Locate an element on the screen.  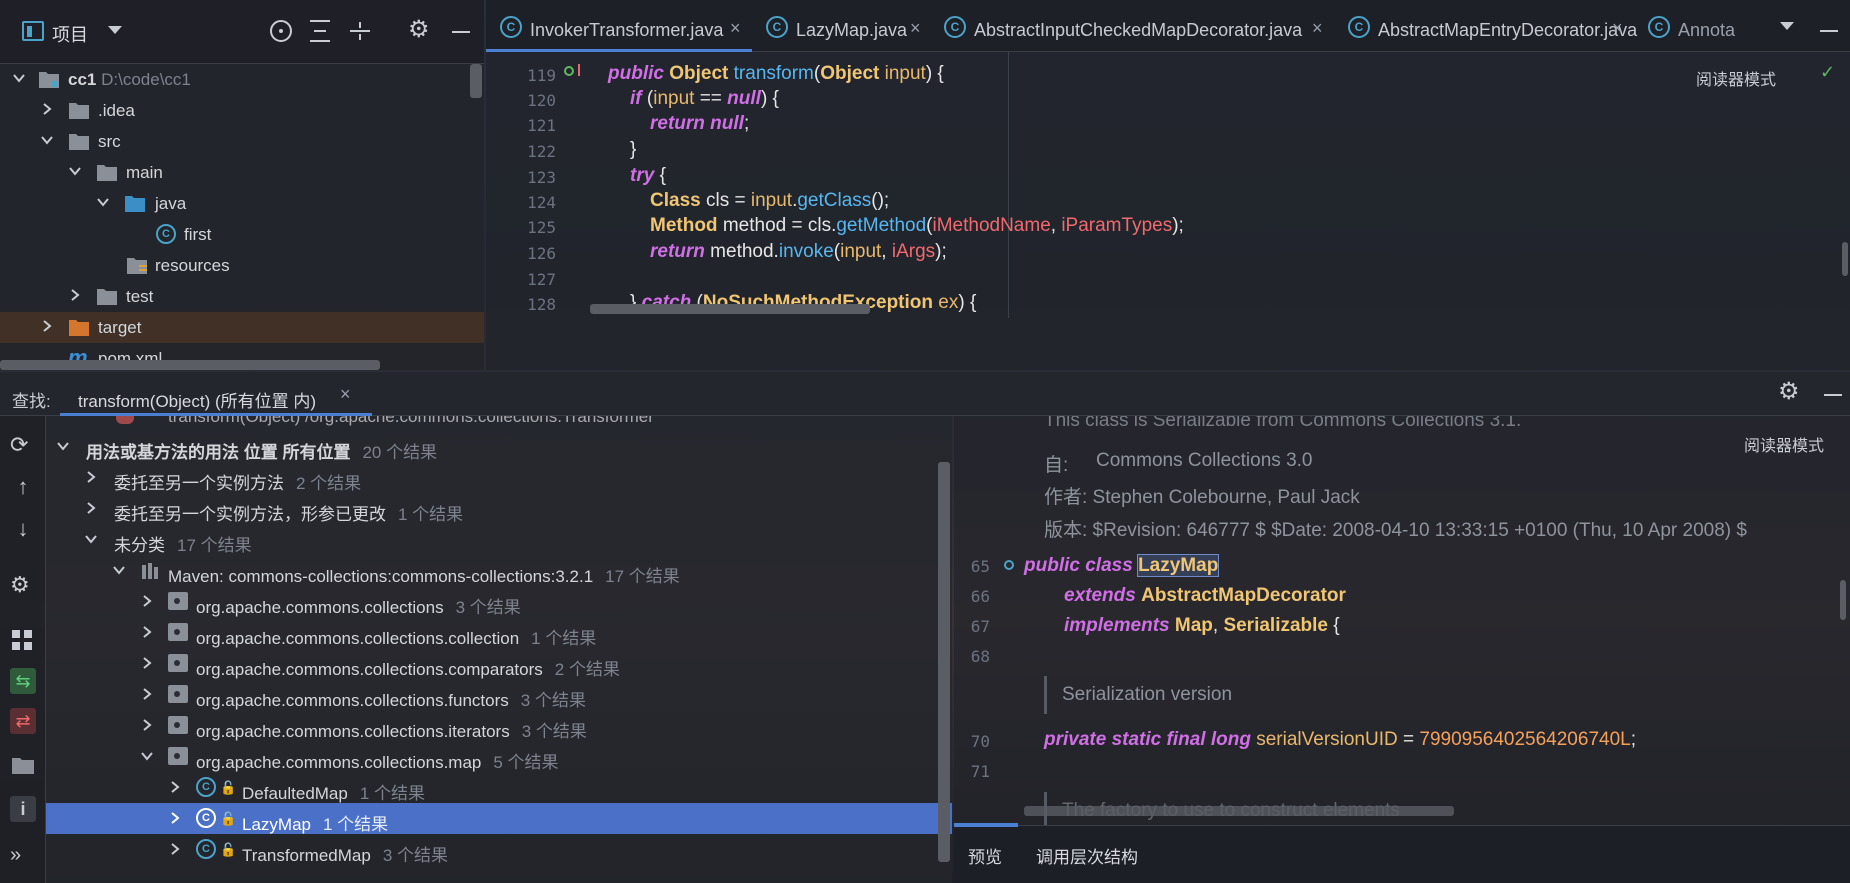
tree-item-idea: .idea is located at coordinates (242, 110).